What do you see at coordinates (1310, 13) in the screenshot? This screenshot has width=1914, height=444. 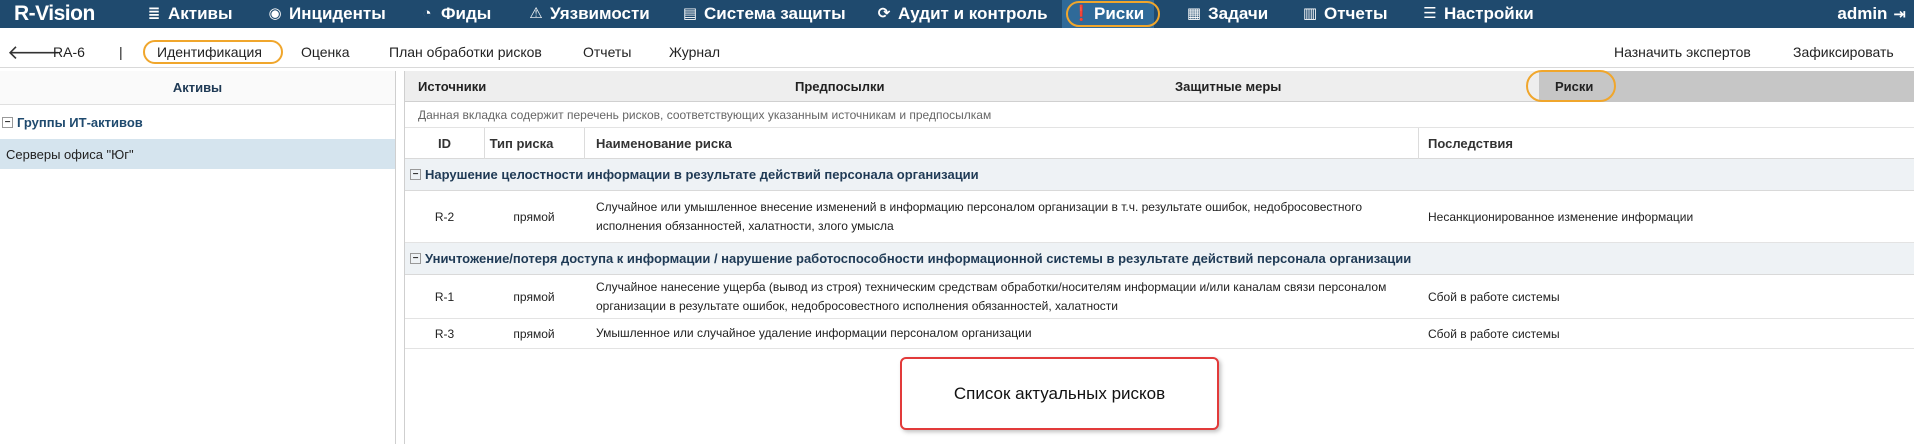 I see `report-icon: ▥` at bounding box center [1310, 13].